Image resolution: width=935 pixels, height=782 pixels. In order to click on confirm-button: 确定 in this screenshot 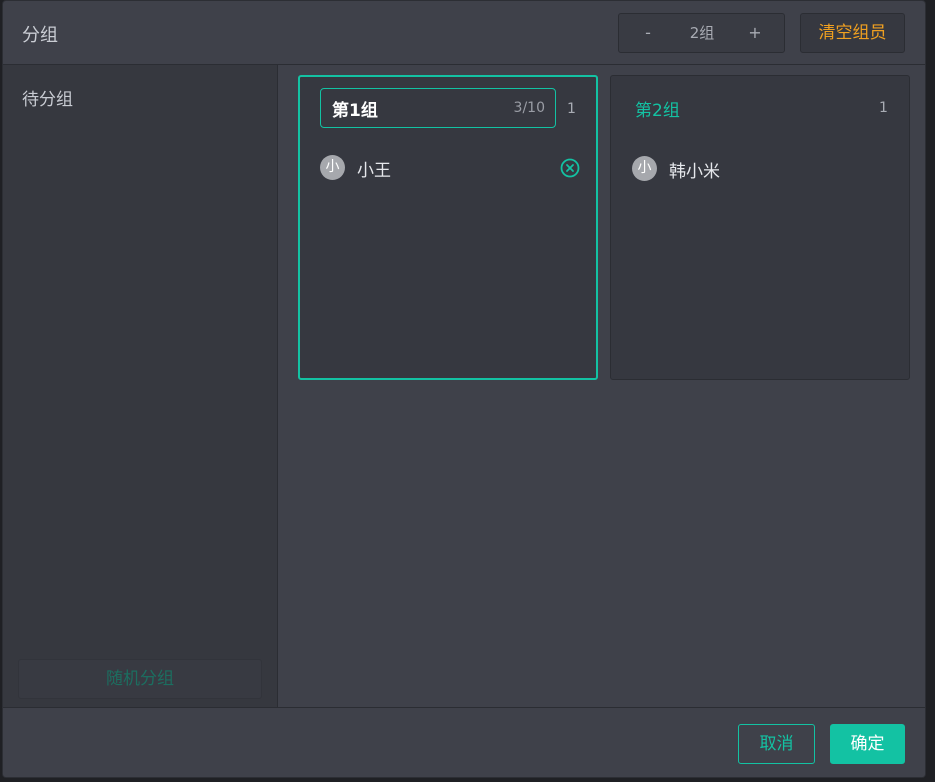, I will do `click(867, 744)`.